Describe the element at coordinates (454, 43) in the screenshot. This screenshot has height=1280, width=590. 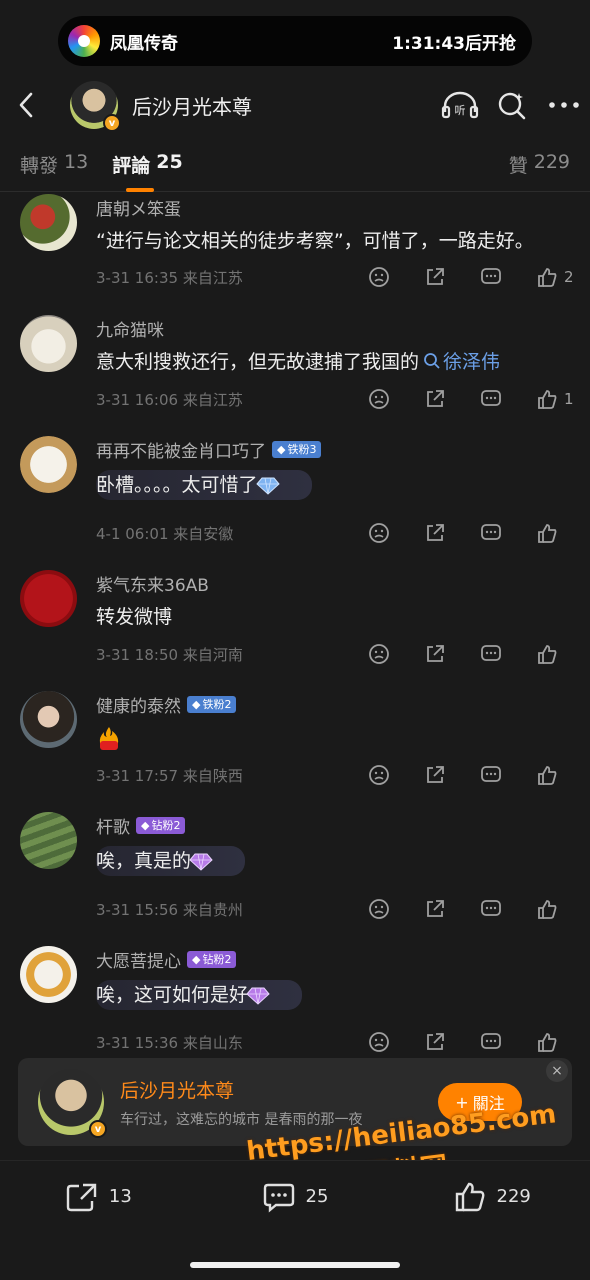
I see `promo-countdown: 1:31:43后开抢` at that location.